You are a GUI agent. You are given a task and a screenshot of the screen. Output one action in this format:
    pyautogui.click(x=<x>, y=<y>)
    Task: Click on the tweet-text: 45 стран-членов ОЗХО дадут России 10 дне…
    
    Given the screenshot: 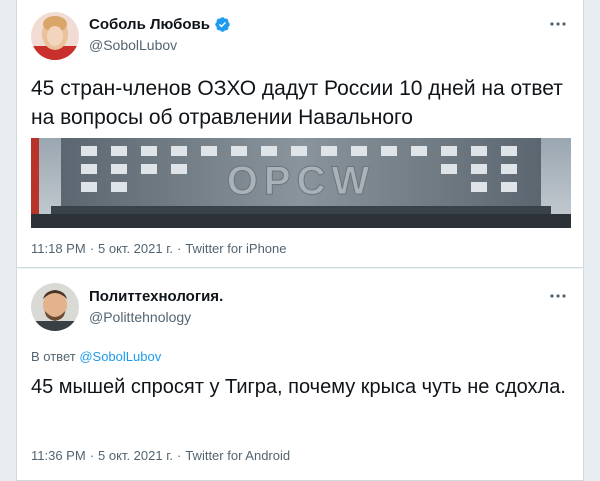 What is the action you would take?
    pyautogui.click(x=297, y=103)
    